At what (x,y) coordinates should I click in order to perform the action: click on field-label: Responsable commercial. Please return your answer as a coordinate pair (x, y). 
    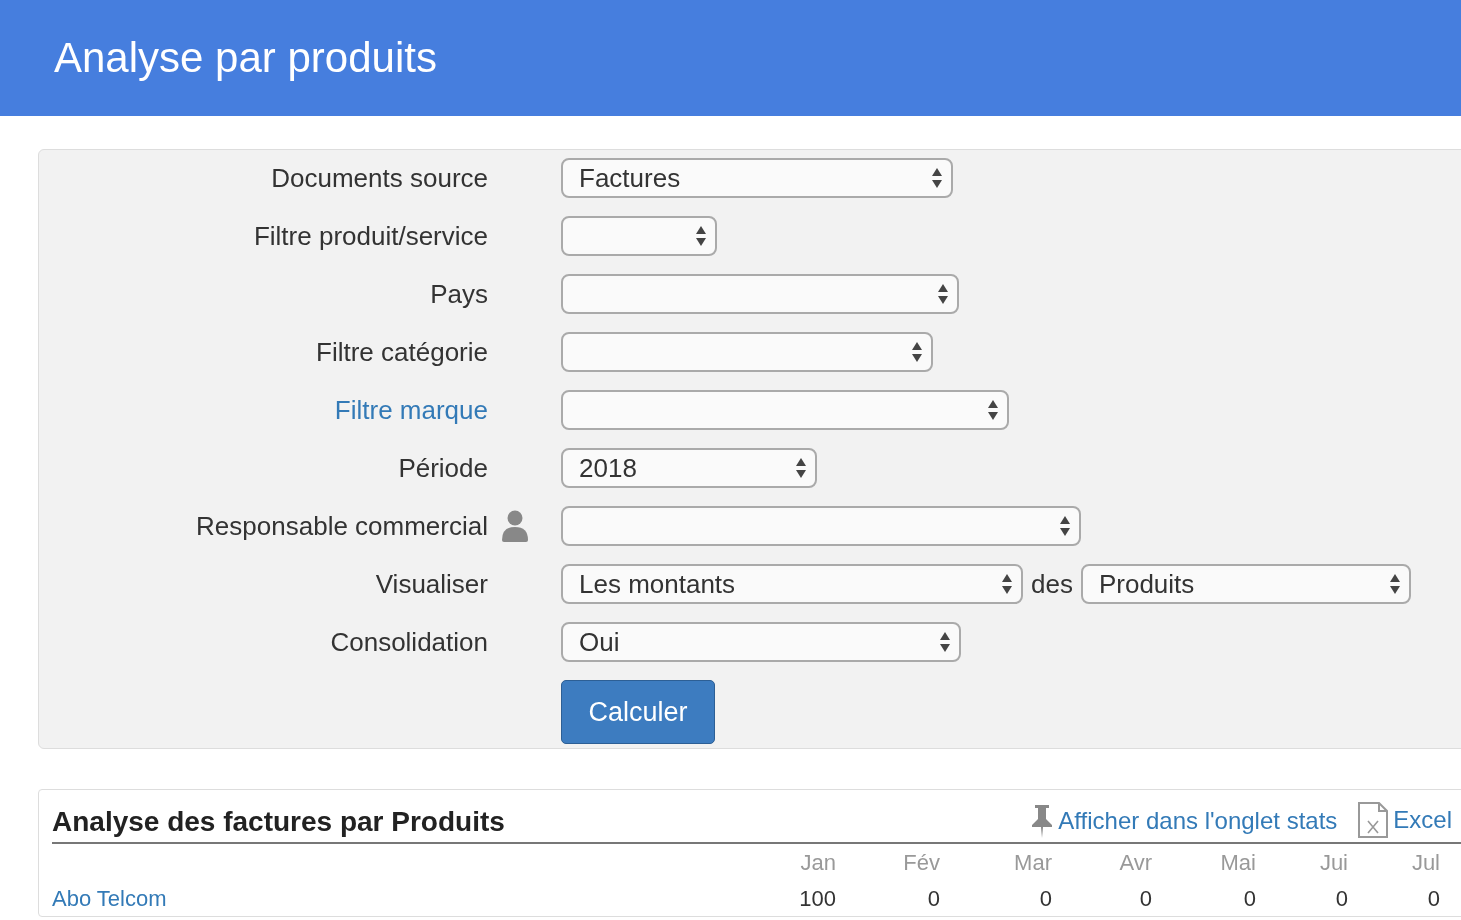
    Looking at the image, I should click on (341, 526).